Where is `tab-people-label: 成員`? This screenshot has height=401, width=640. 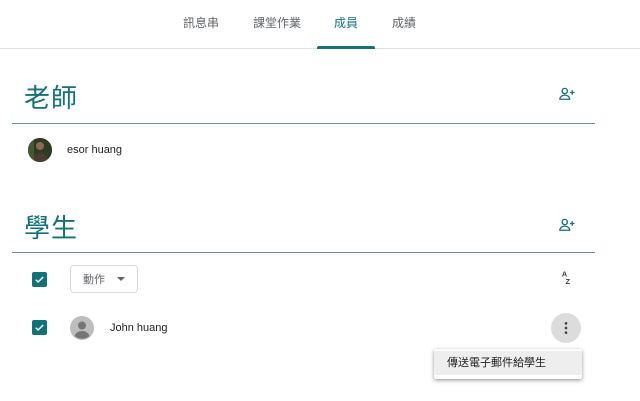
tab-people-label: 成員 is located at coordinates (345, 23).